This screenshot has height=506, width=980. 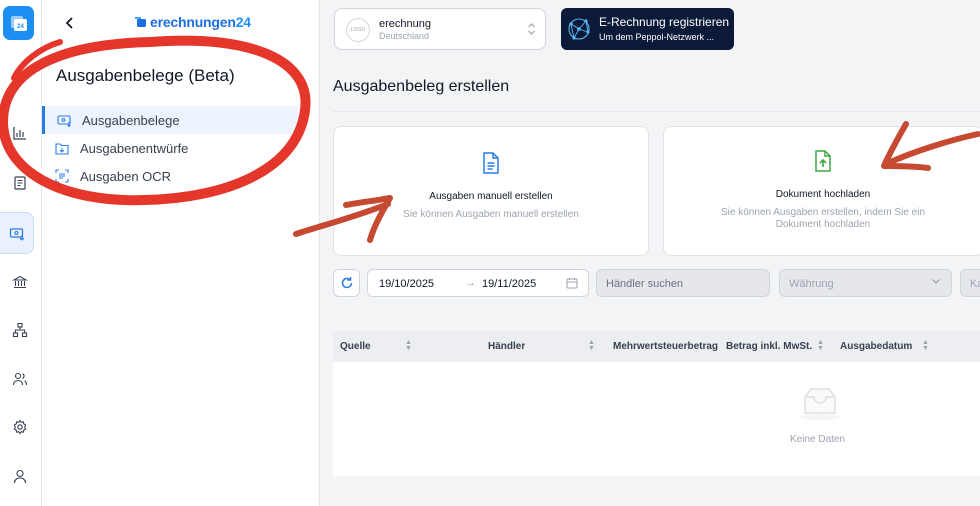 I want to click on subnav-item-ausgabenbelege: Ausgabenbelege, so click(x=170, y=120).